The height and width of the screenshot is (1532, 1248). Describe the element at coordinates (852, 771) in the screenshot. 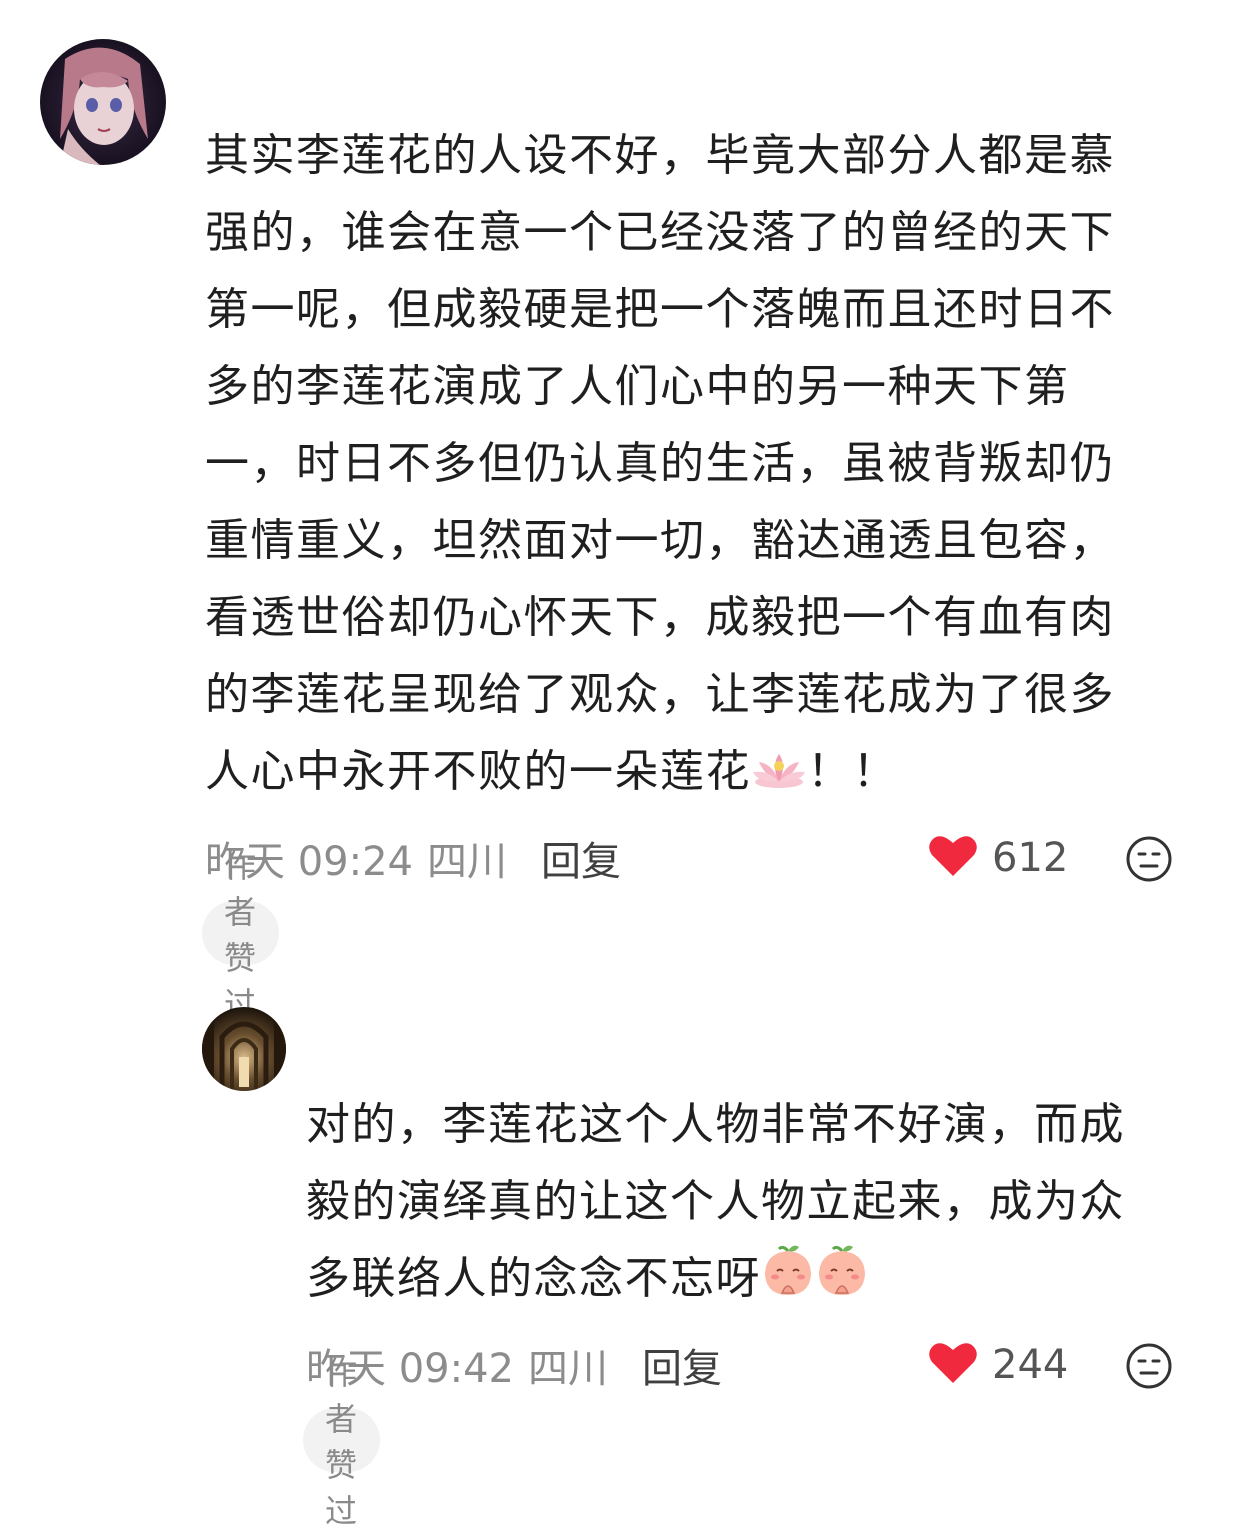

I see `comment-exclaim: ！！` at that location.